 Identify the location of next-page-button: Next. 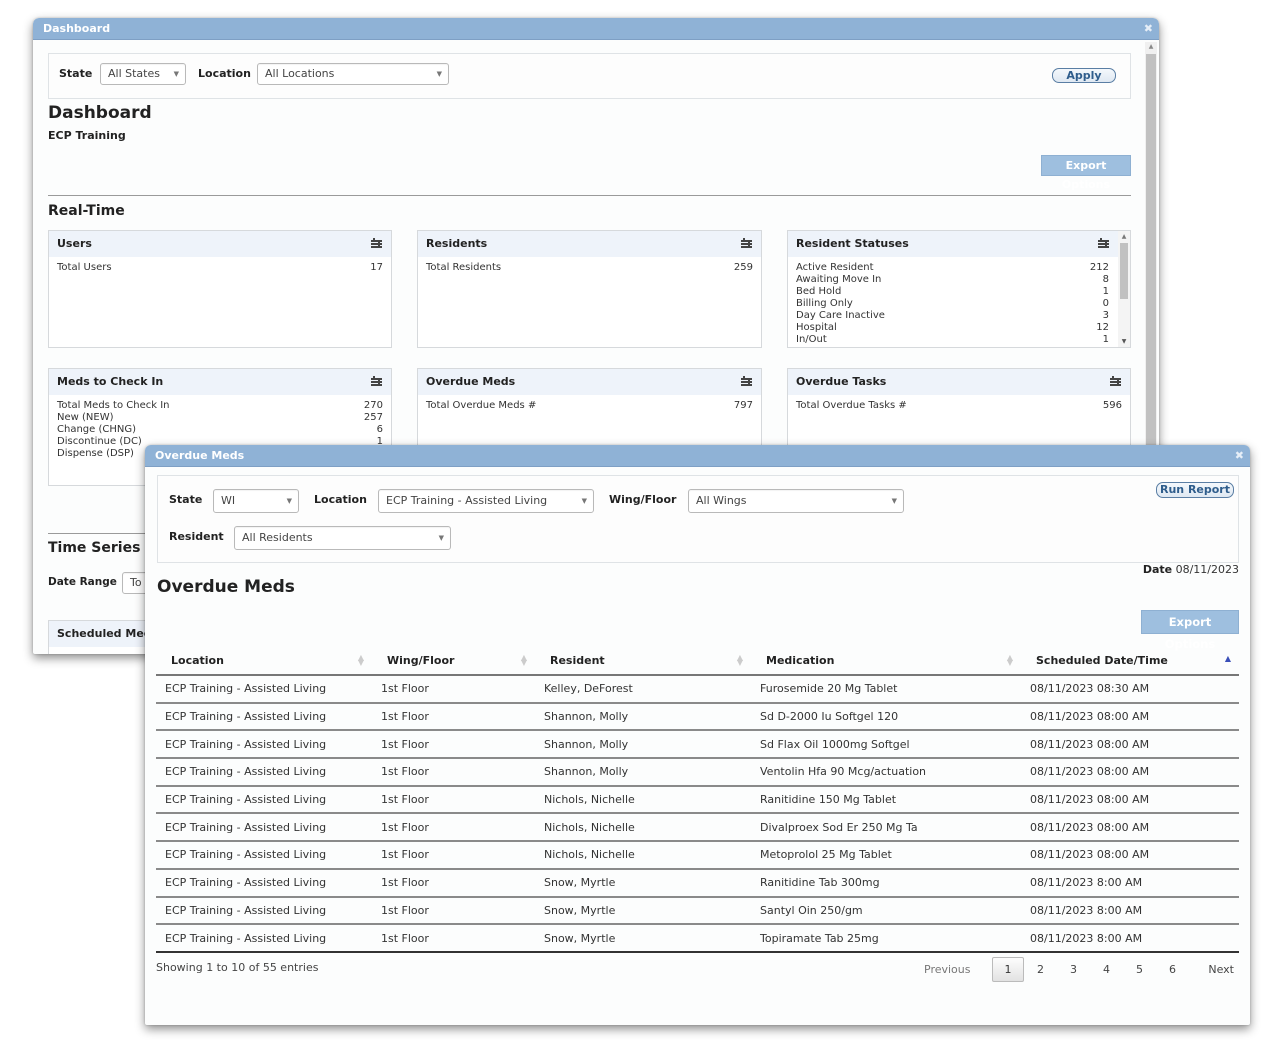
(1211, 969).